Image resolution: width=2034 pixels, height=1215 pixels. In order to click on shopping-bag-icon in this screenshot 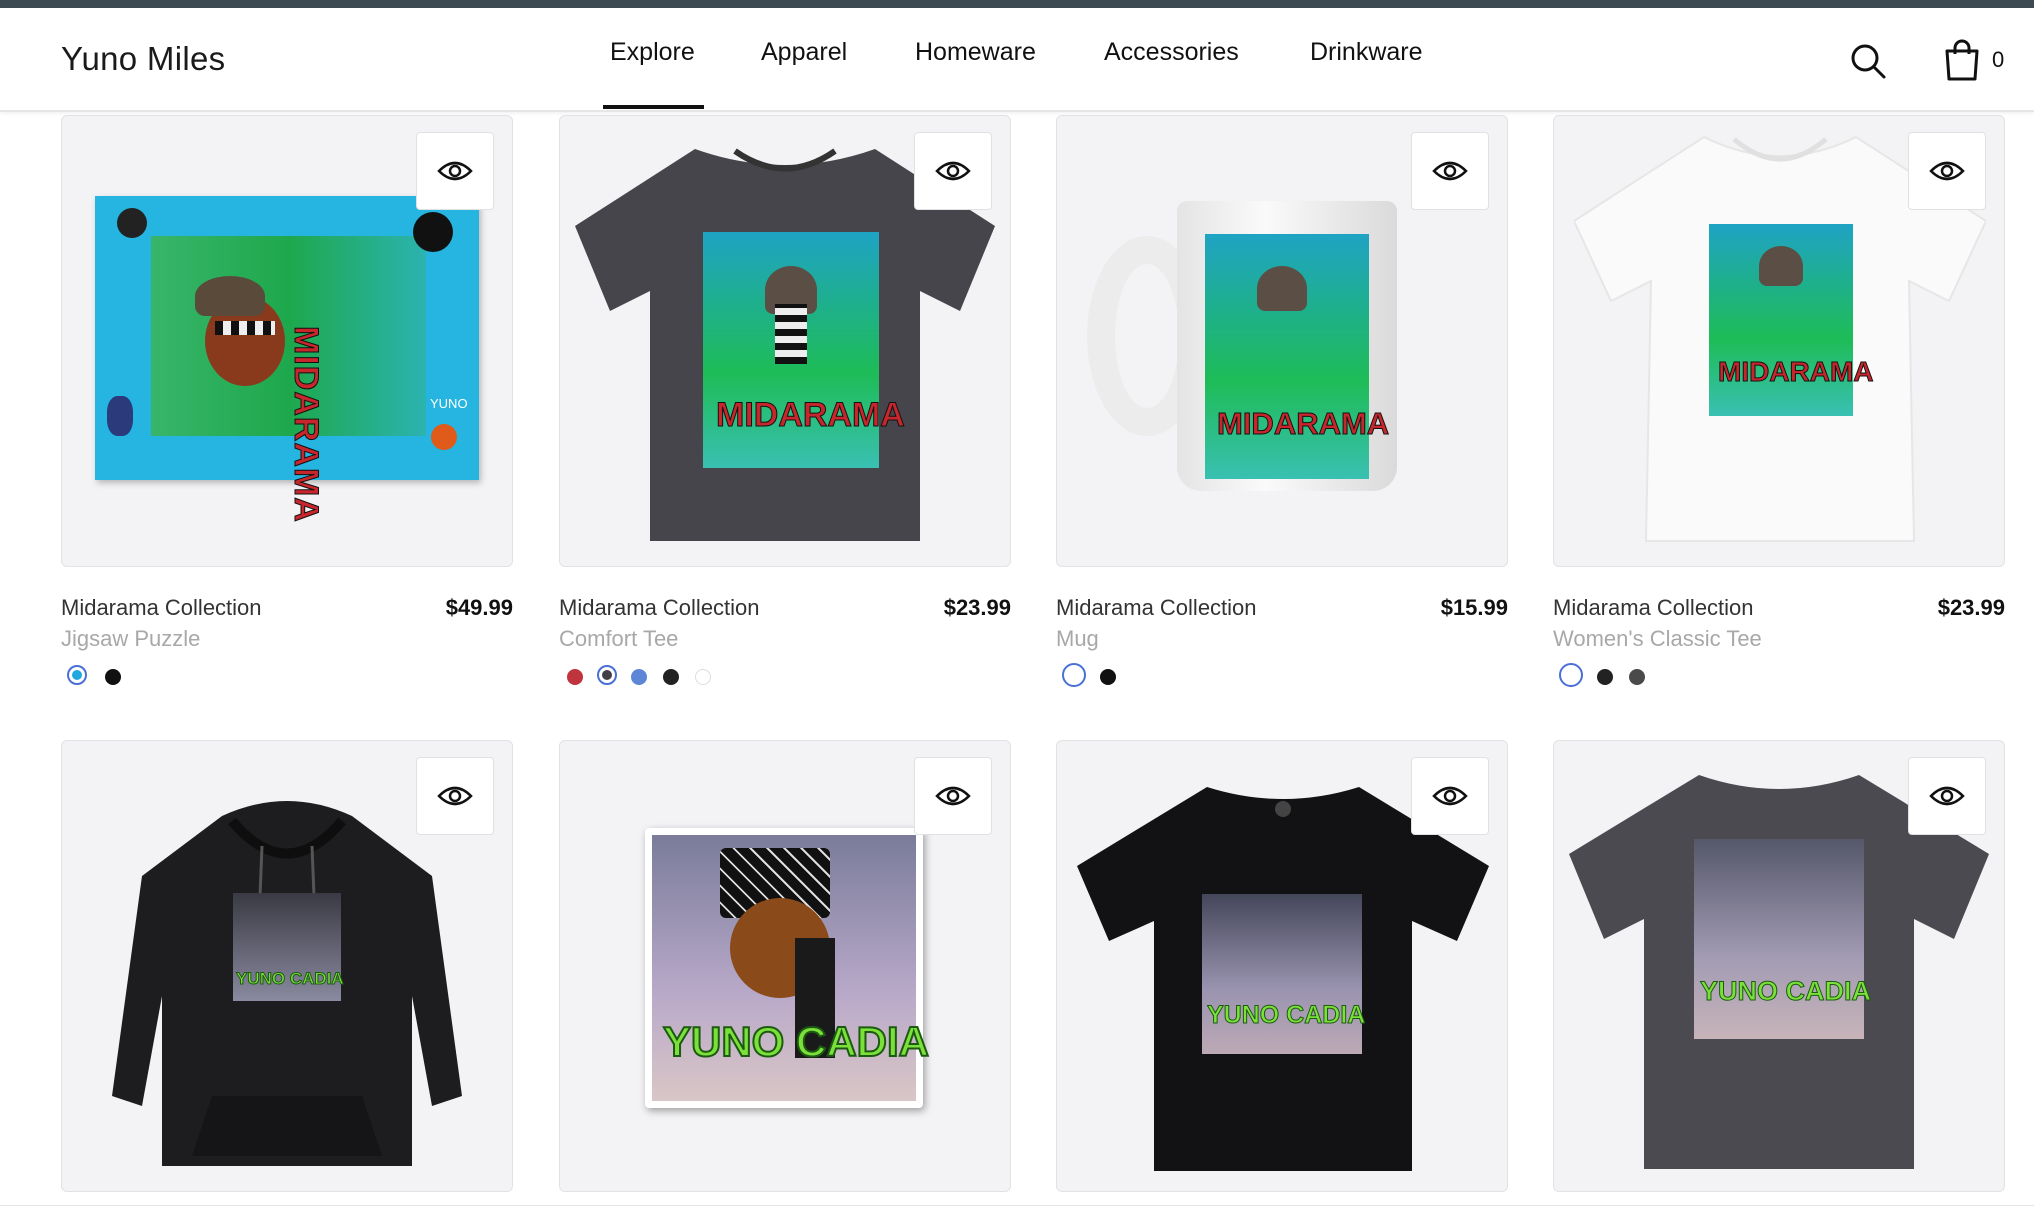, I will do `click(1962, 60)`.